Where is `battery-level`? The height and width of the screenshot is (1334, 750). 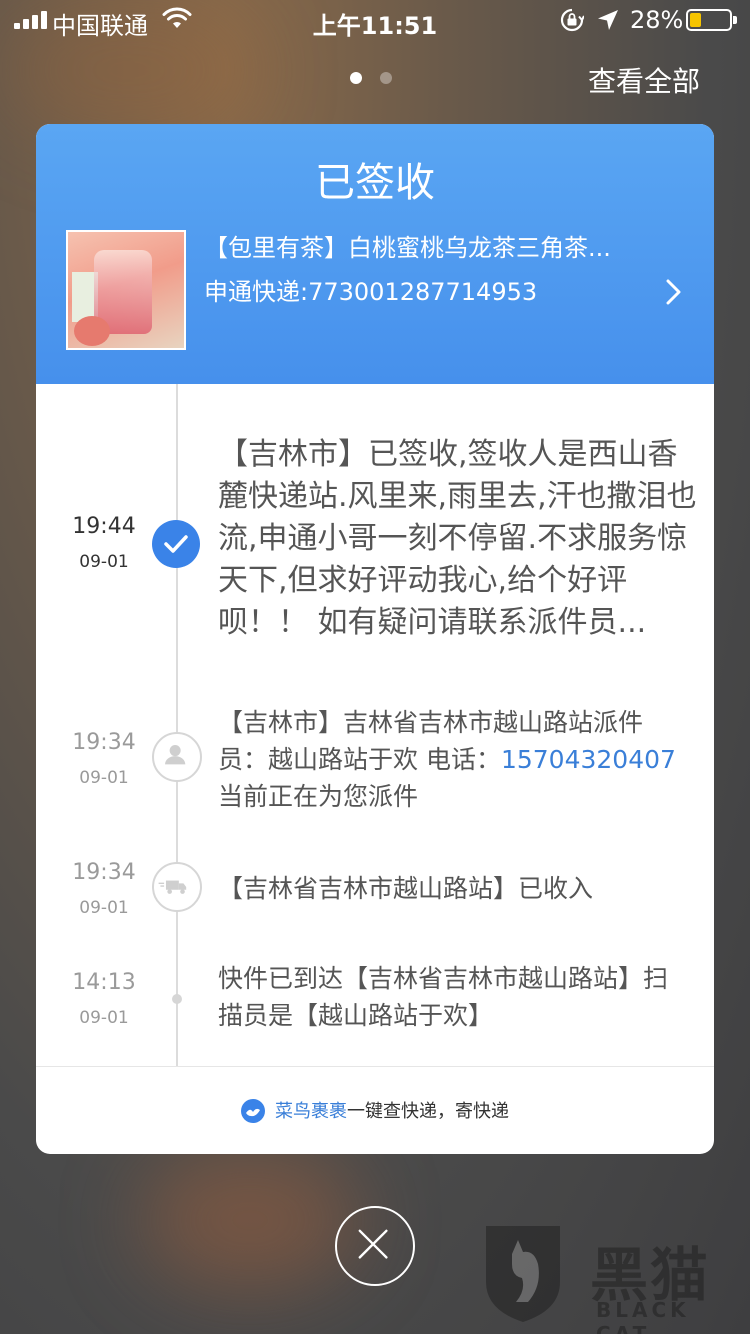 battery-level is located at coordinates (695, 20).